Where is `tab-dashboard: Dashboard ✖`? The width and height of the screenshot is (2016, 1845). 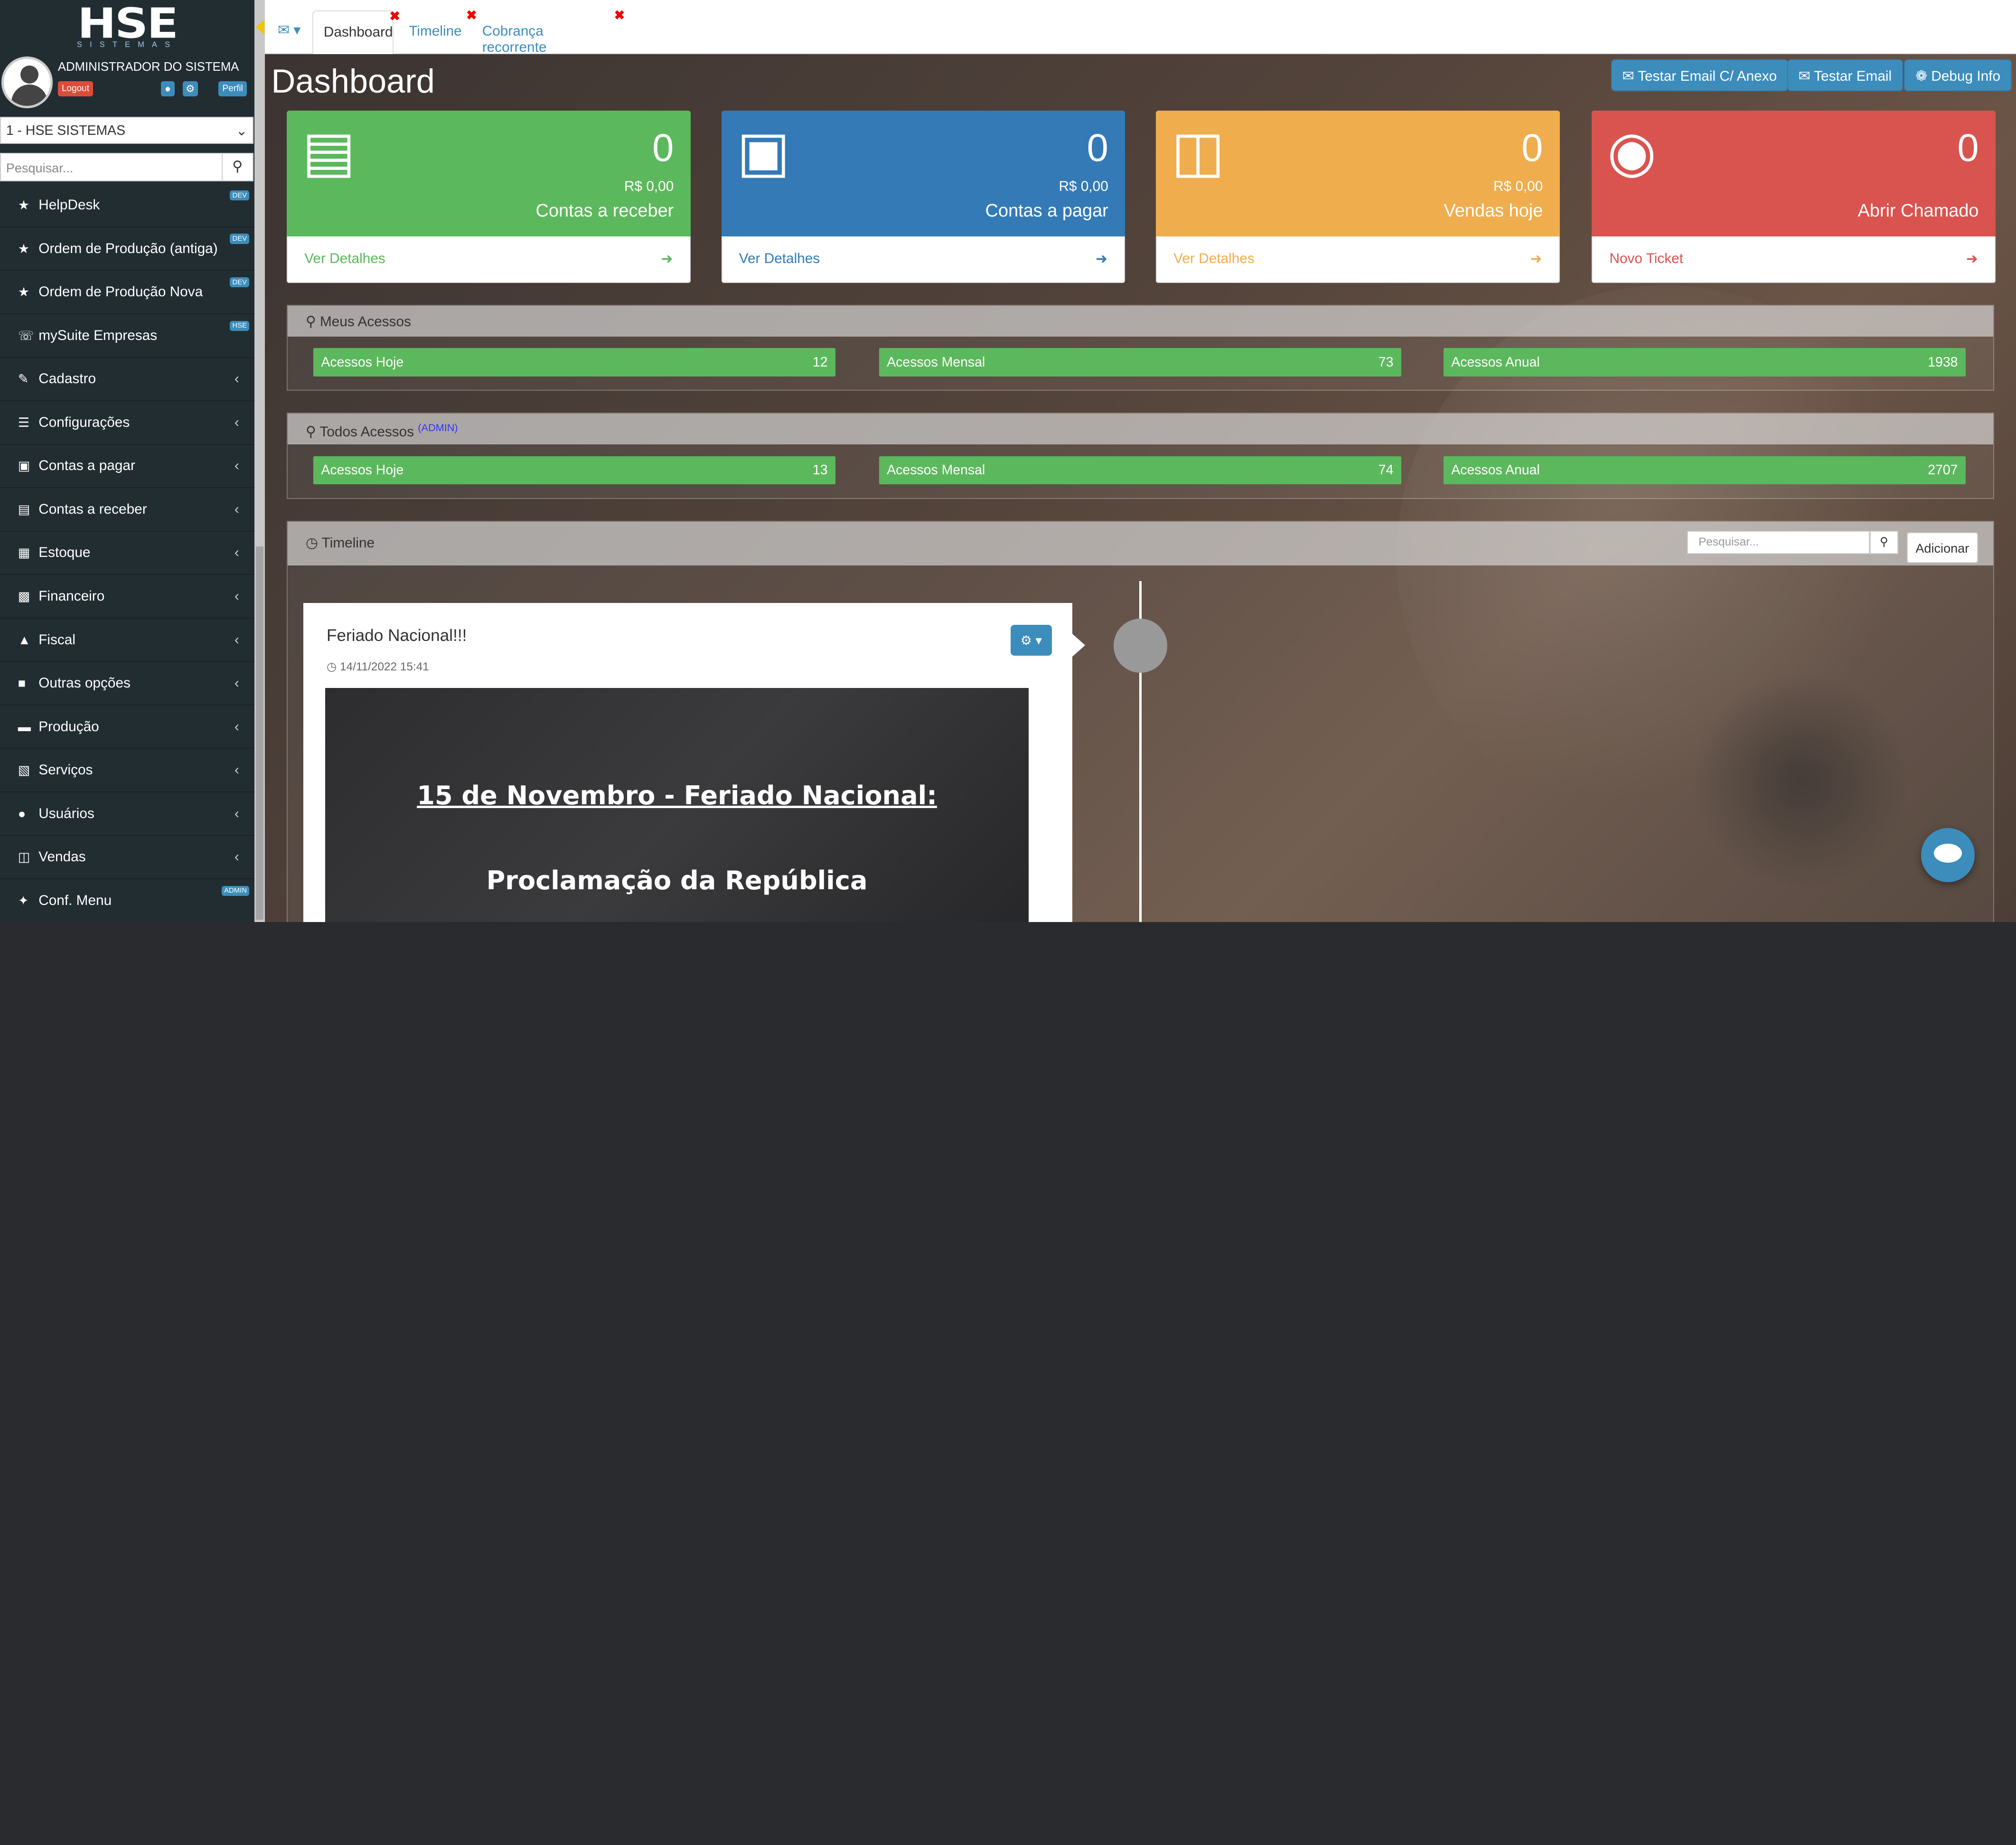 tab-dashboard: Dashboard ✖ is located at coordinates (356, 31).